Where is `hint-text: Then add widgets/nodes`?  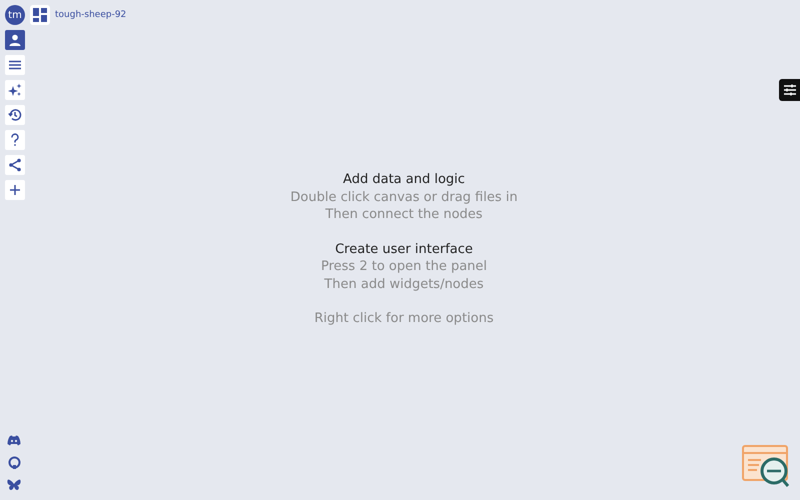 hint-text: Then add widgets/nodes is located at coordinates (404, 284).